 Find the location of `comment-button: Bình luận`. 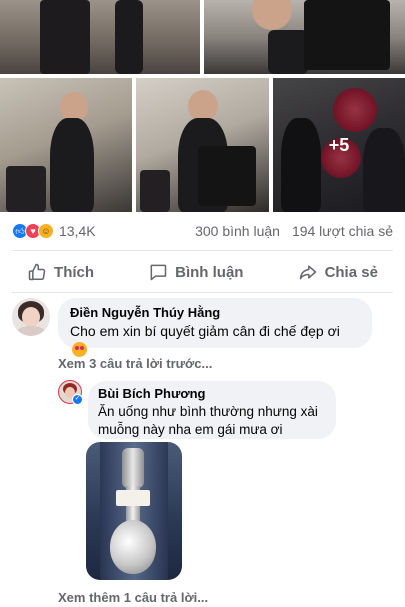

comment-button: Bình luận is located at coordinates (195, 272).